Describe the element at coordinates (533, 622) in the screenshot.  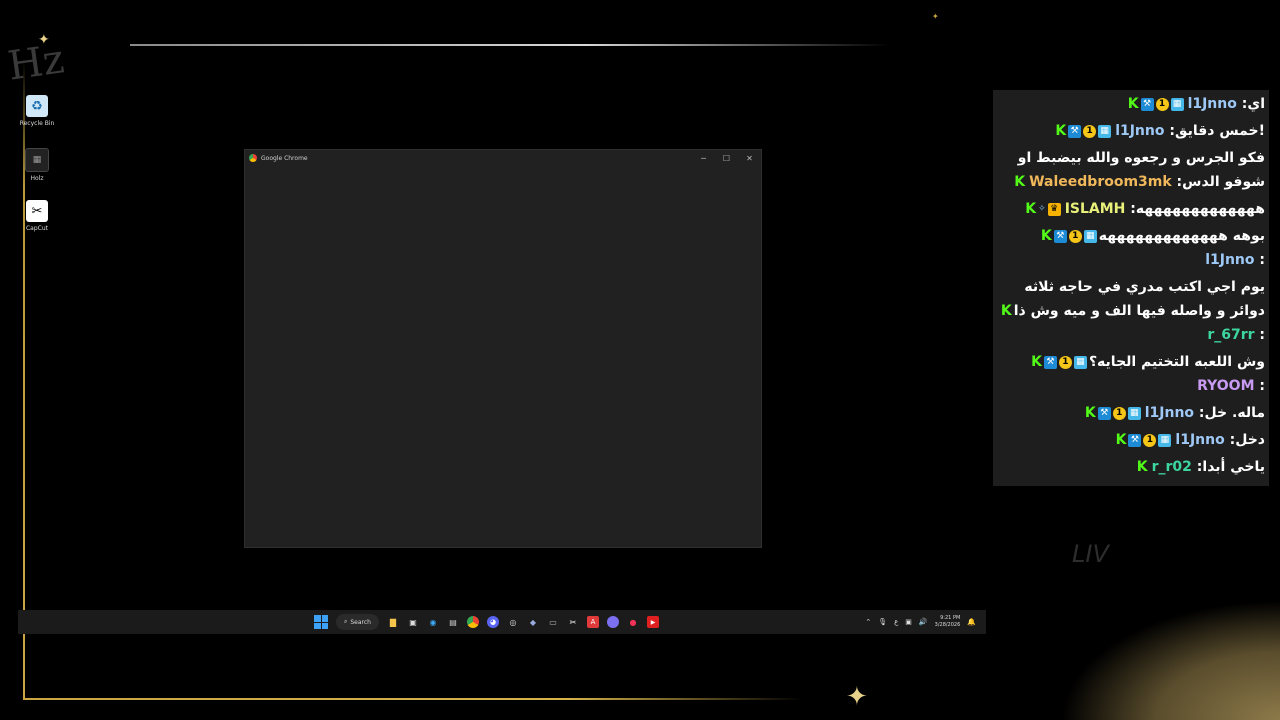
I see `steam-icon: ◆` at that location.